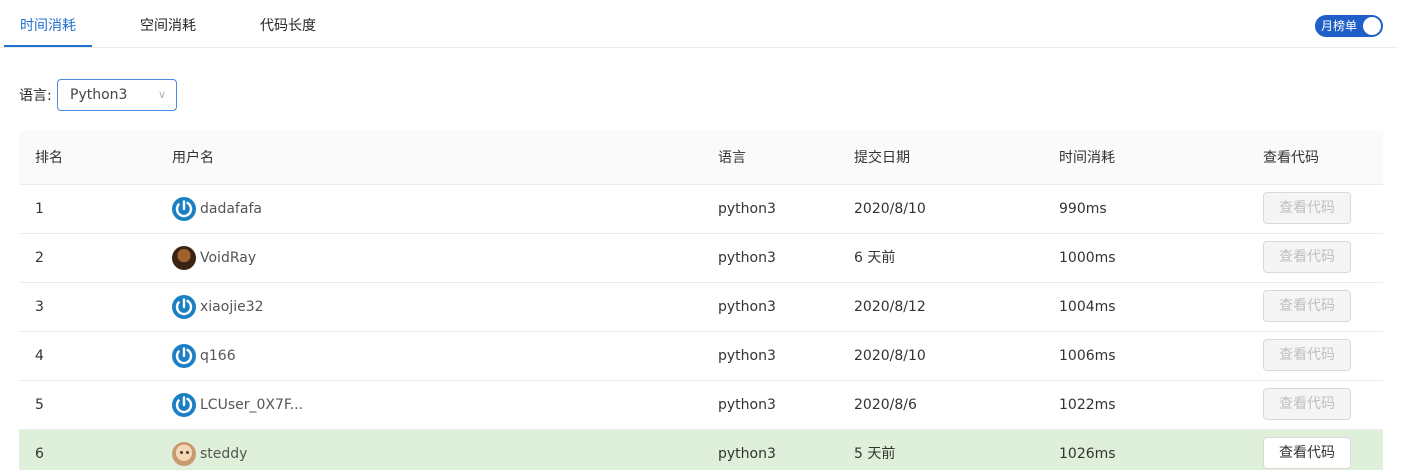 The height and width of the screenshot is (470, 1404). Describe the element at coordinates (701, 356) in the screenshot. I see `table-row: 4 q166 python3 2020/8/10 1006ms 查看代码` at that location.